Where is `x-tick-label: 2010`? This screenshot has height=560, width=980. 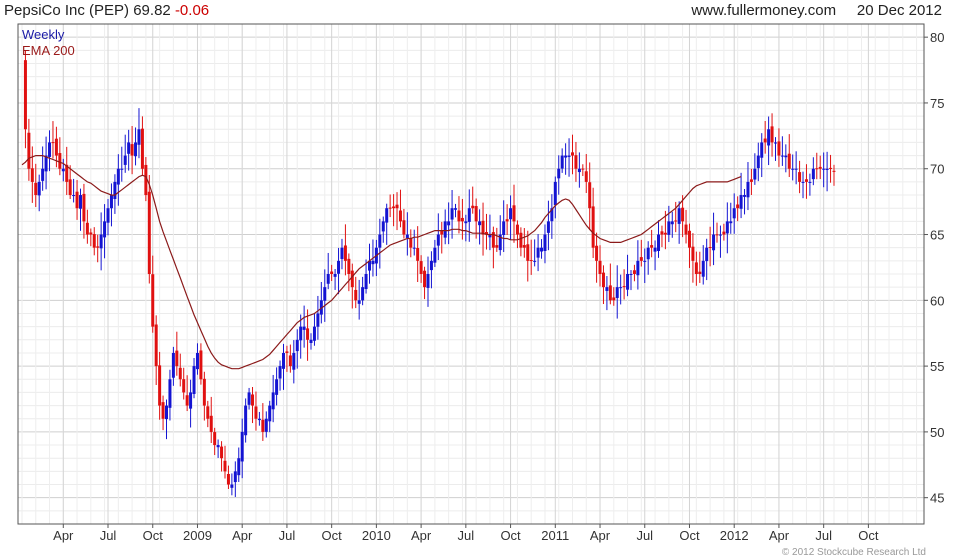
x-tick-label: 2010 is located at coordinates (376, 535).